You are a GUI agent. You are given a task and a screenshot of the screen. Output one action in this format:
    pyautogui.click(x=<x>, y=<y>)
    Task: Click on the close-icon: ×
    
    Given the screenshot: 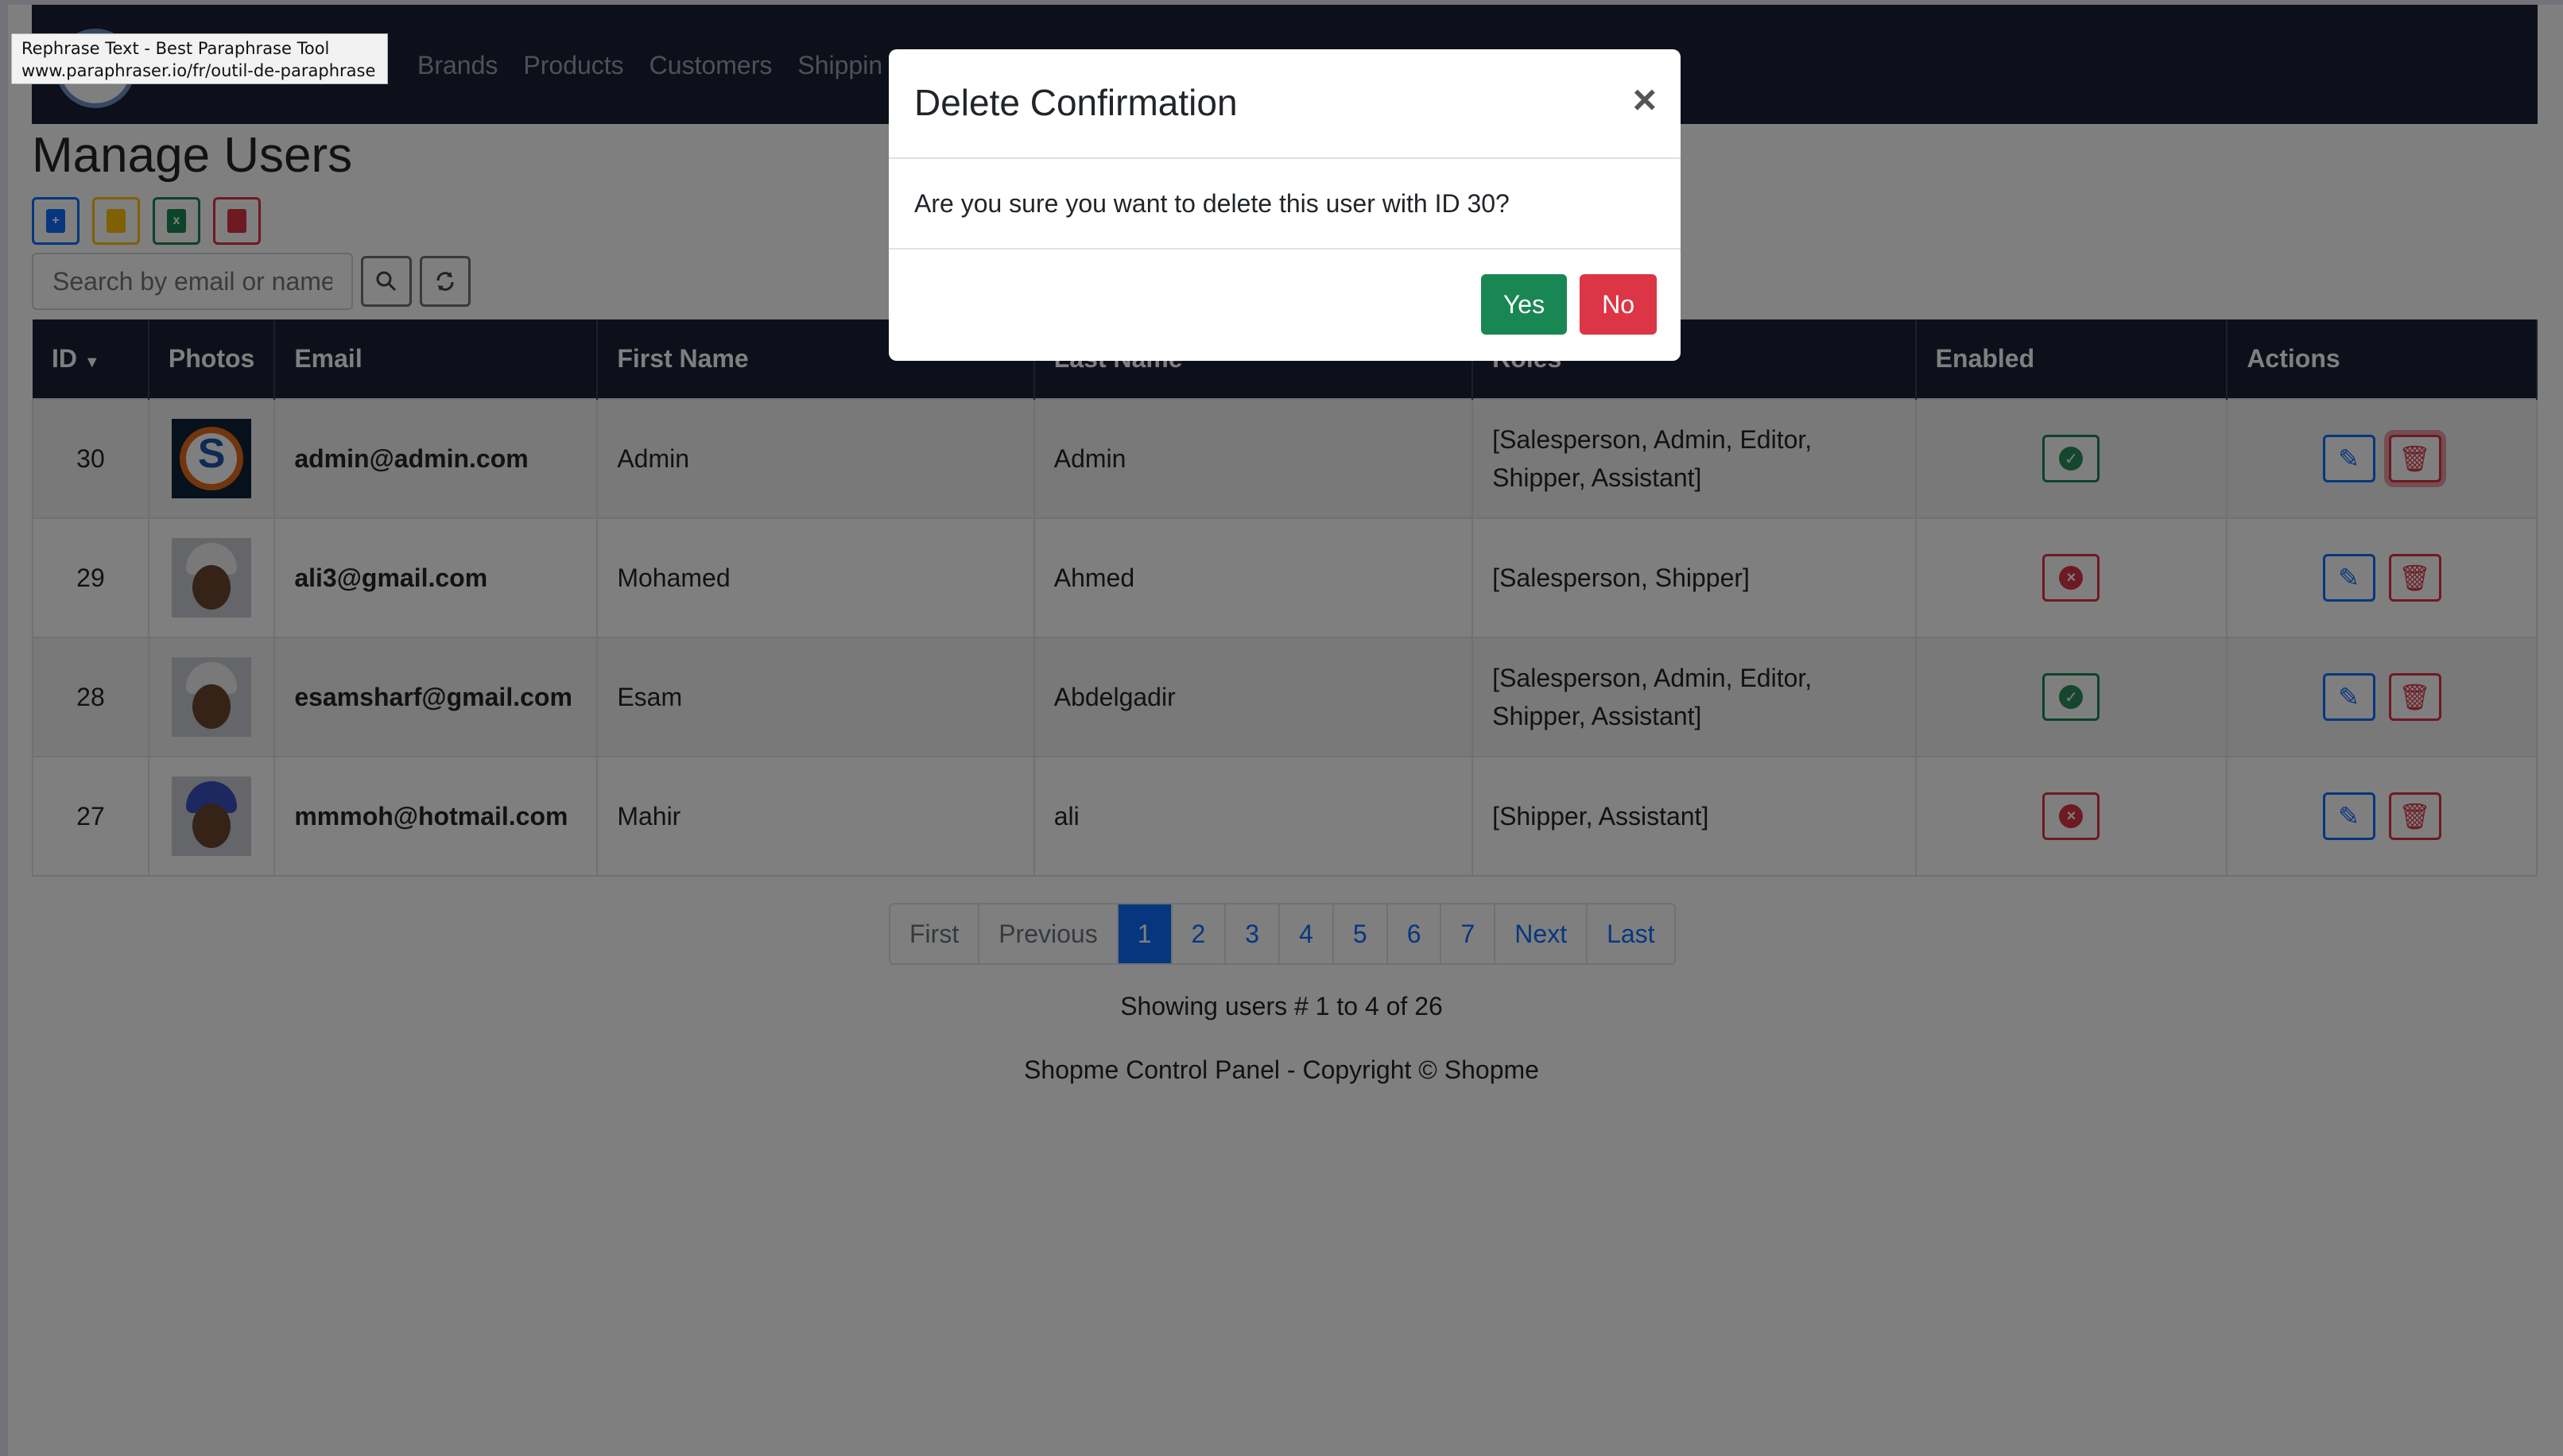 What is the action you would take?
    pyautogui.click(x=1645, y=100)
    